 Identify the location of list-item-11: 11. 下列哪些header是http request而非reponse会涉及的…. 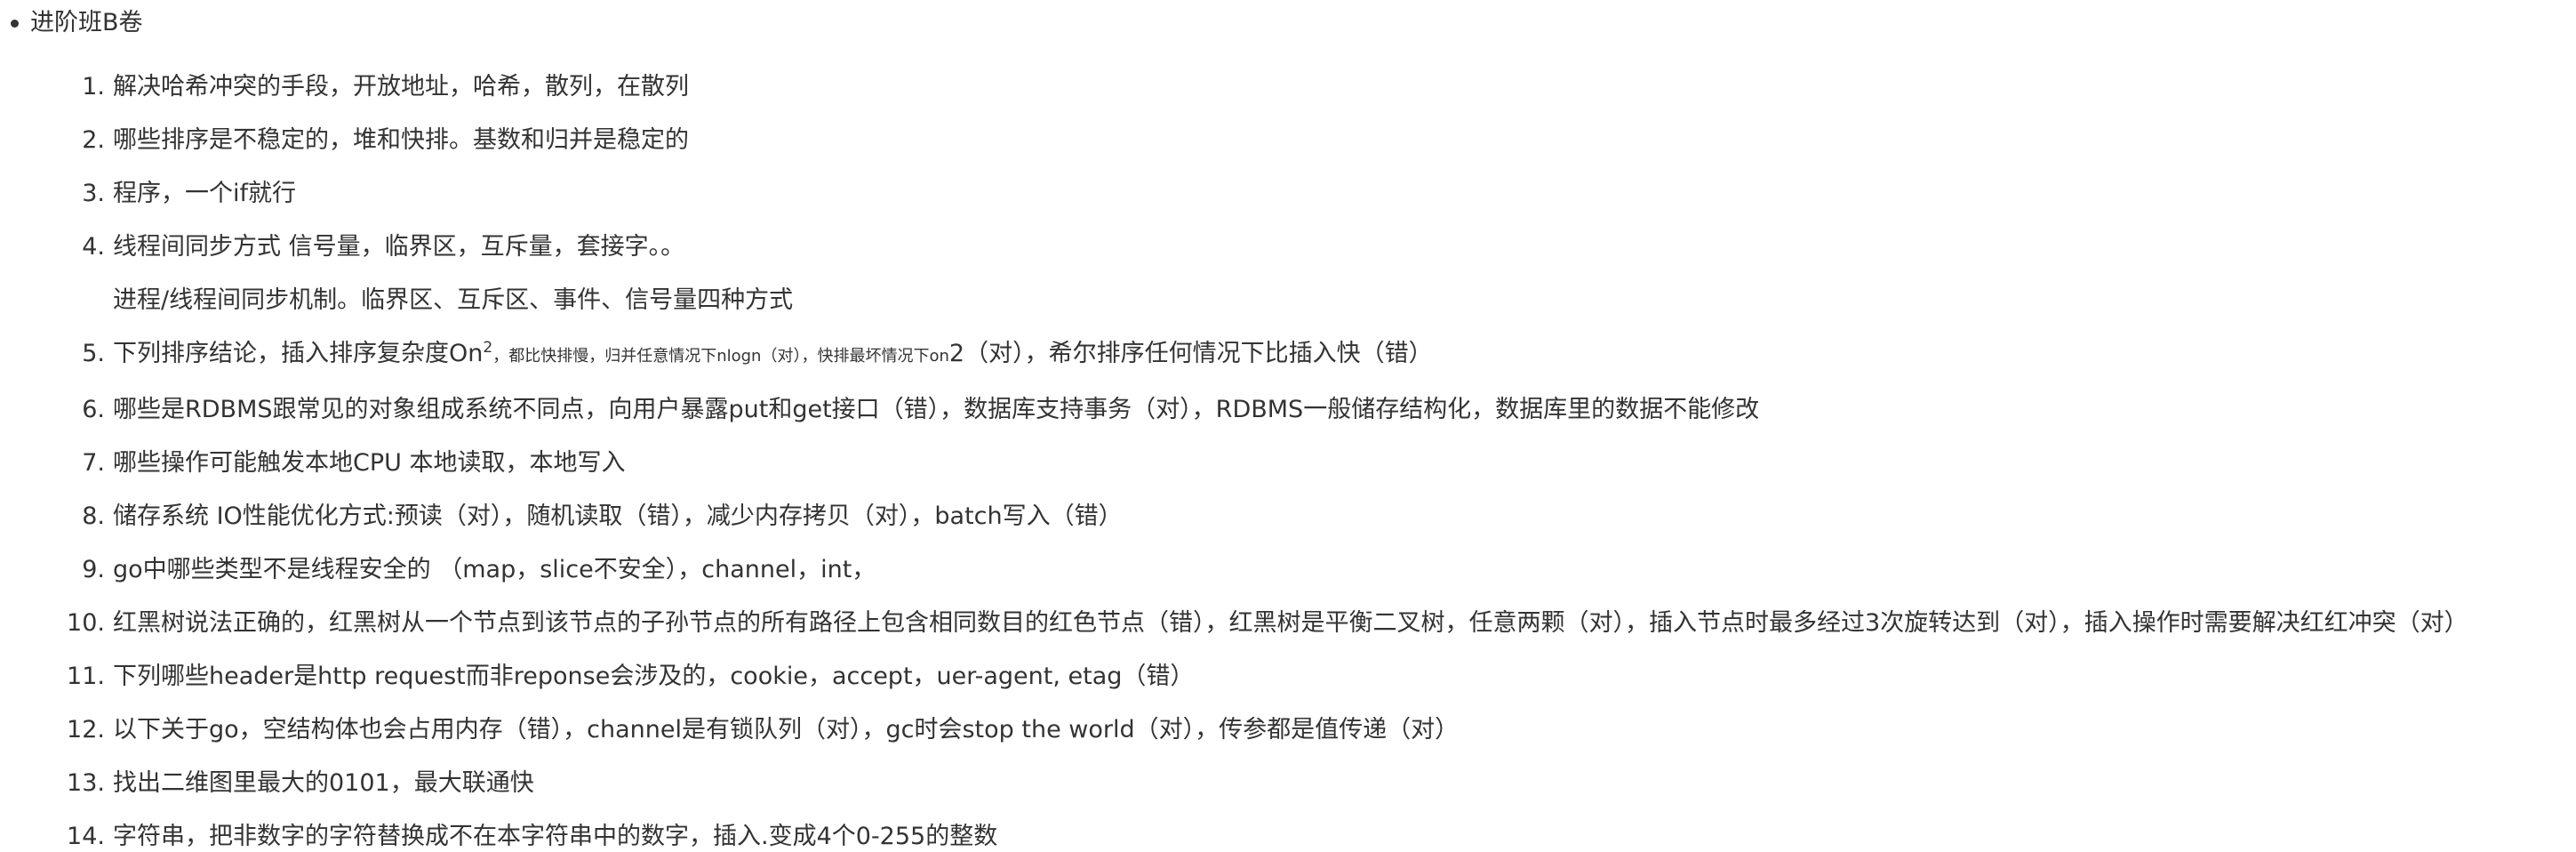
(1303, 677).